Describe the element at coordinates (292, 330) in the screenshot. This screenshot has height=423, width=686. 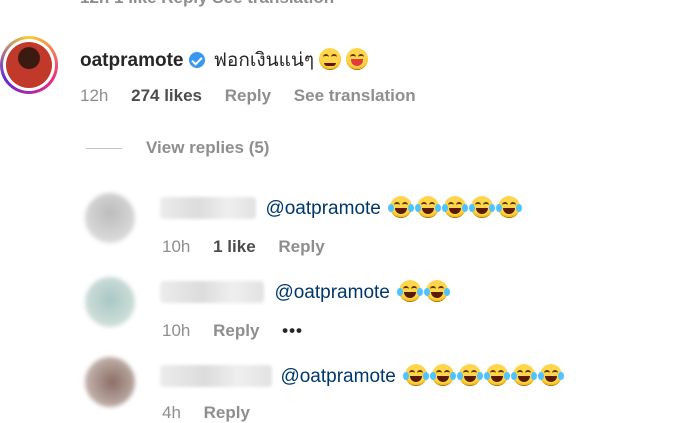
I see `more-options-icon: •••` at that location.